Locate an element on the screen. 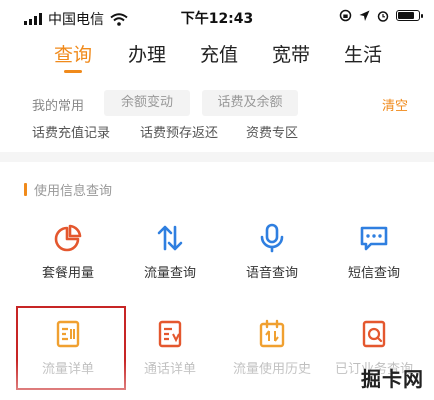 The width and height of the screenshot is (434, 400). tab-broadband: 宽带 is located at coordinates (291, 53).